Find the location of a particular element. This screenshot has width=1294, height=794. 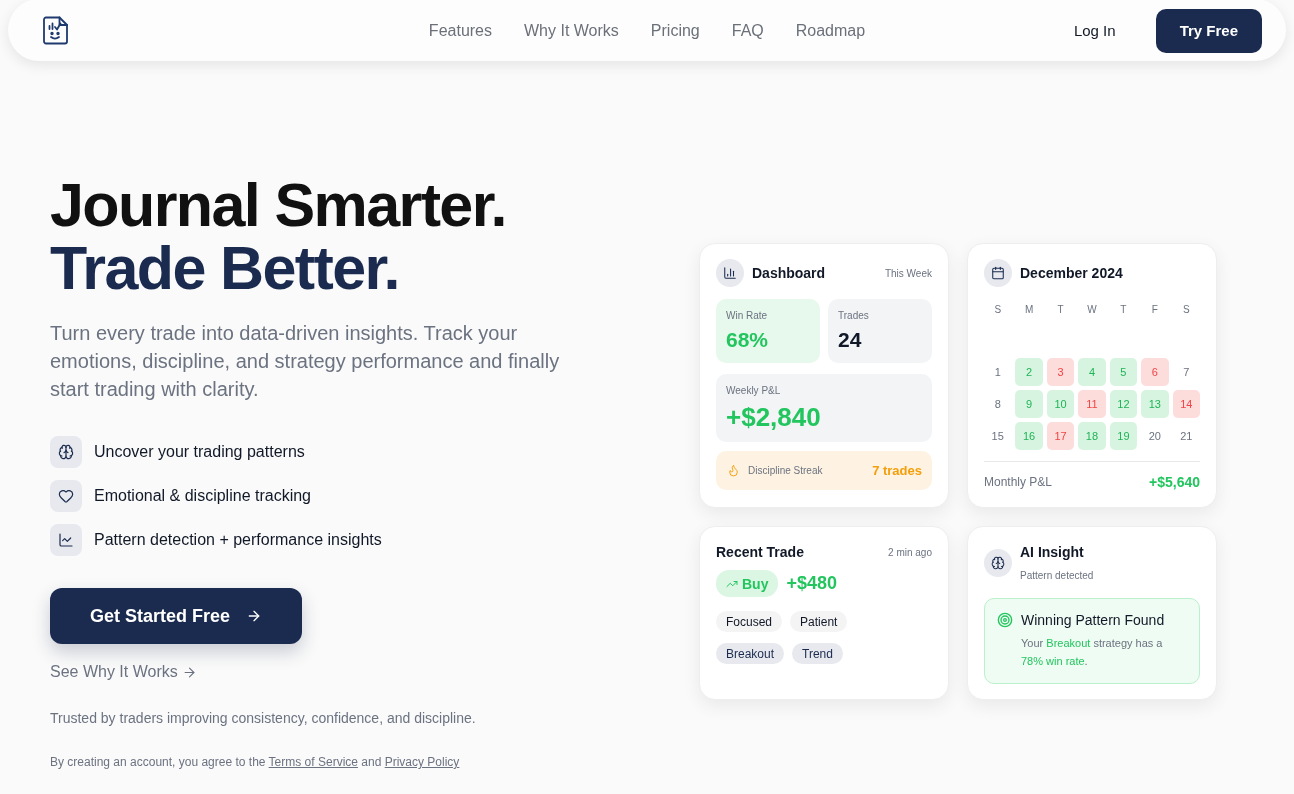

legal-notice: By creating an account, you agree to the Terms of Service and Privacy Policy is located at coordinates (255, 762).